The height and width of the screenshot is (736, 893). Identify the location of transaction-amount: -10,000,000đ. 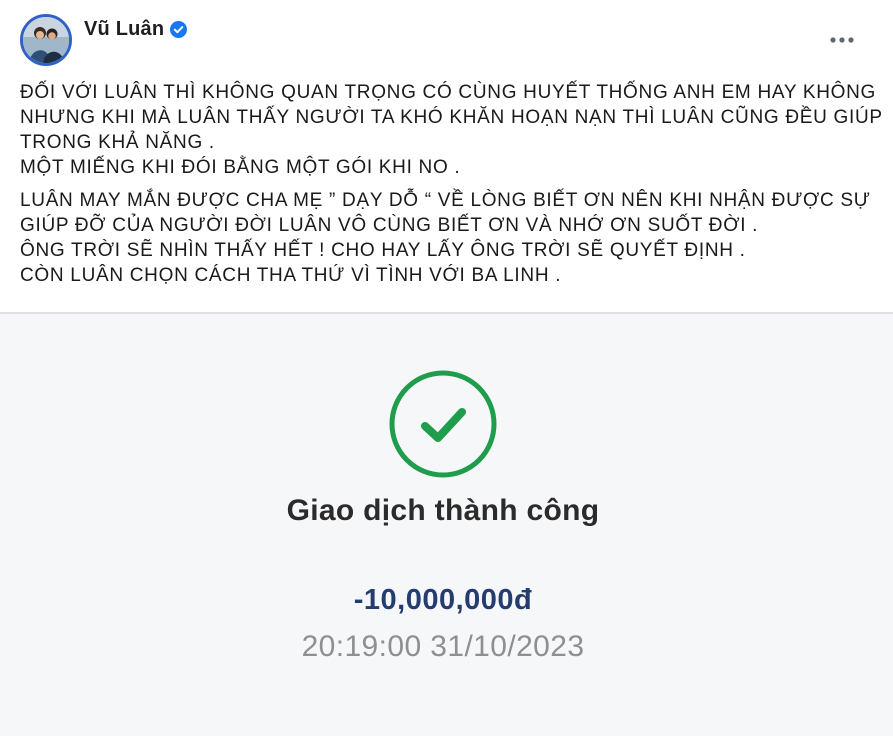
(443, 600).